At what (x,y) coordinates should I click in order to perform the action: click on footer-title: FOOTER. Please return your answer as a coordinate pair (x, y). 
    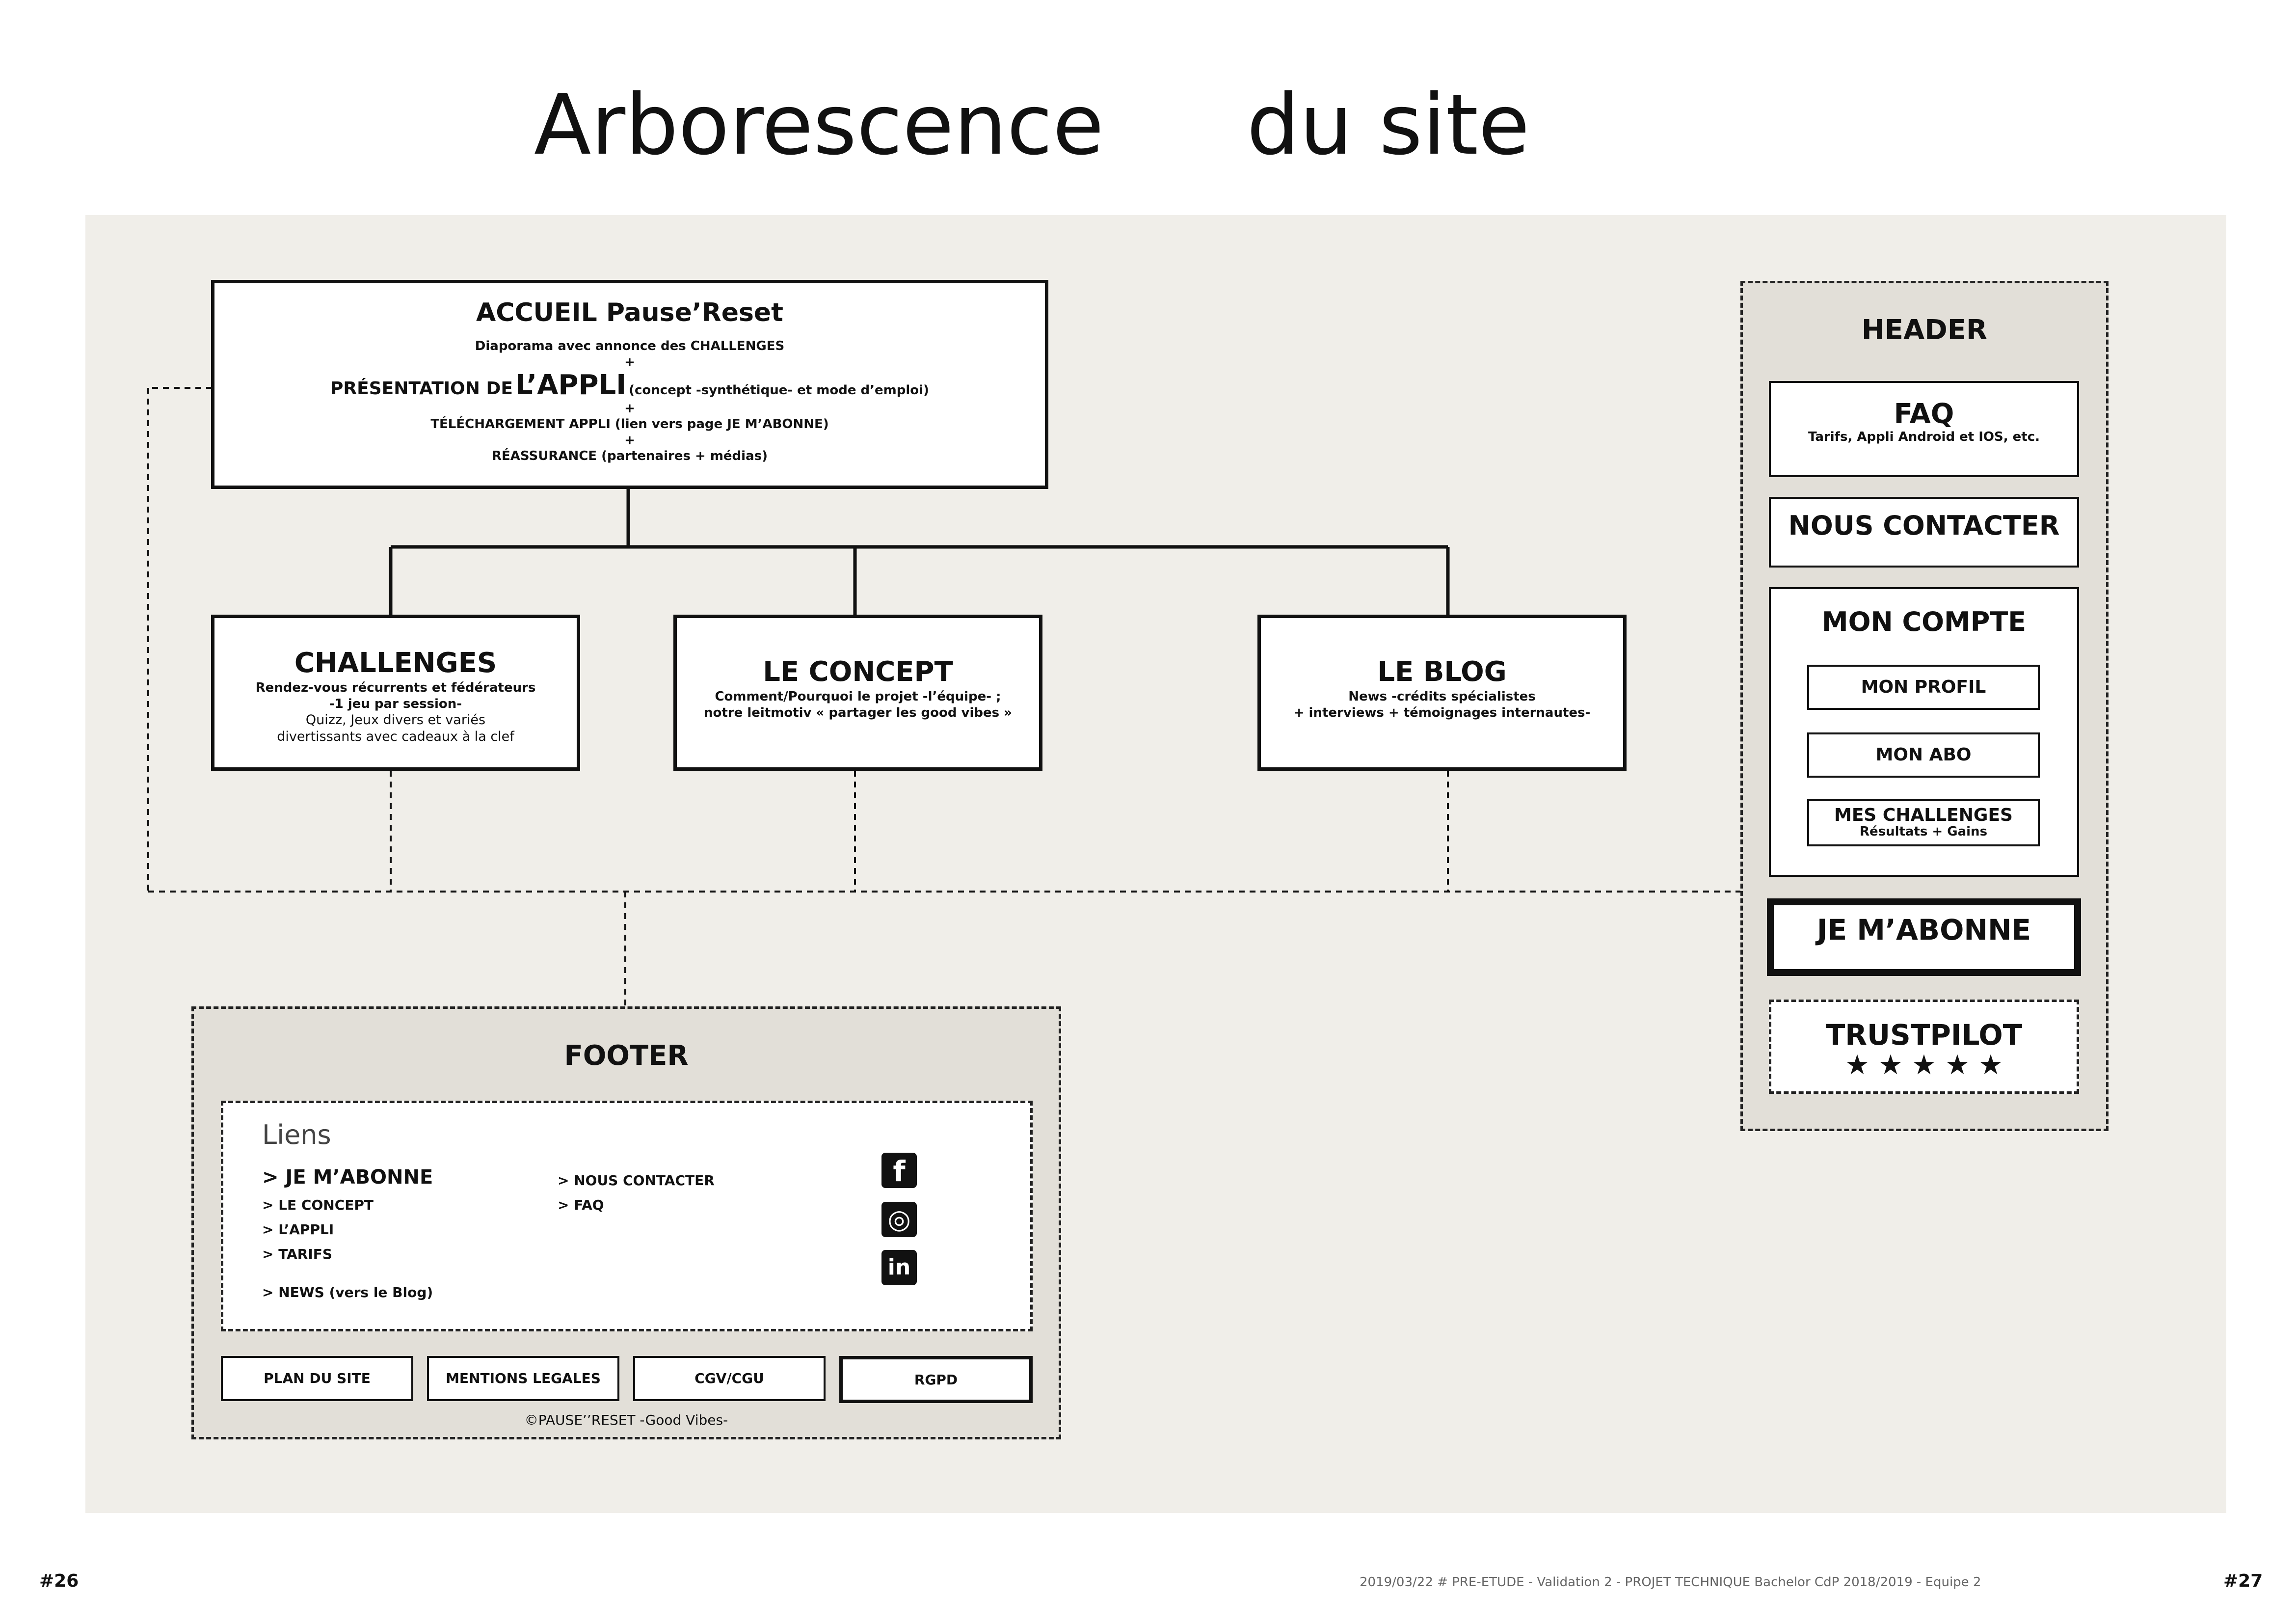
    Looking at the image, I should click on (626, 1056).